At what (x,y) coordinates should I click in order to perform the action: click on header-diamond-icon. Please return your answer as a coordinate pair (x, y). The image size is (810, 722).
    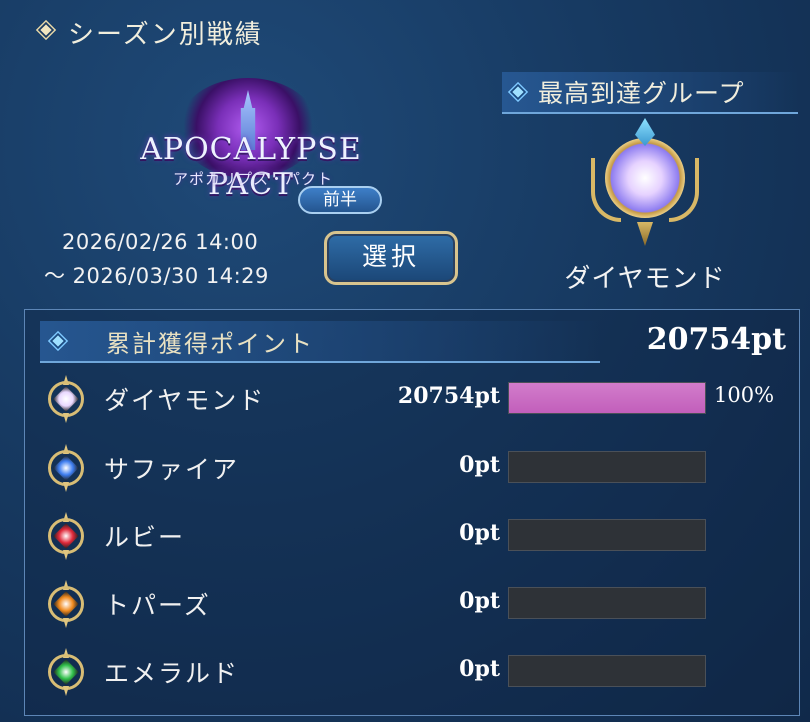
    Looking at the image, I should click on (46, 30).